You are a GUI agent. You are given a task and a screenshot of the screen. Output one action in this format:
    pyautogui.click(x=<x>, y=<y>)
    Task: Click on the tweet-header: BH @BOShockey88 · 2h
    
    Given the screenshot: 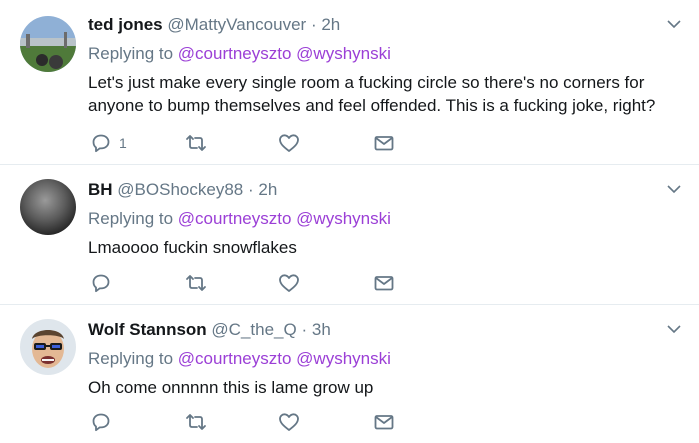 What is the action you would take?
    pyautogui.click(x=182, y=190)
    